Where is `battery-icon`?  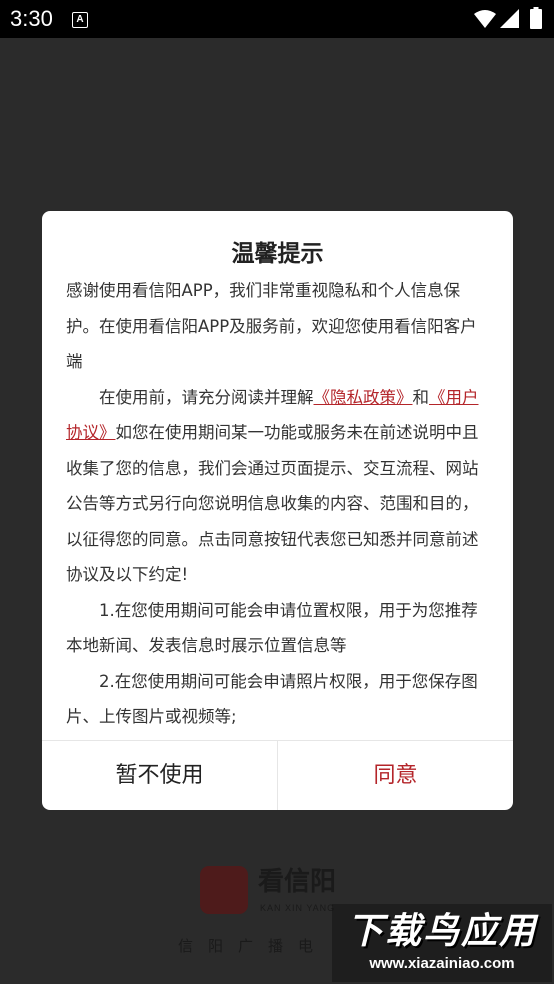 battery-icon is located at coordinates (536, 18).